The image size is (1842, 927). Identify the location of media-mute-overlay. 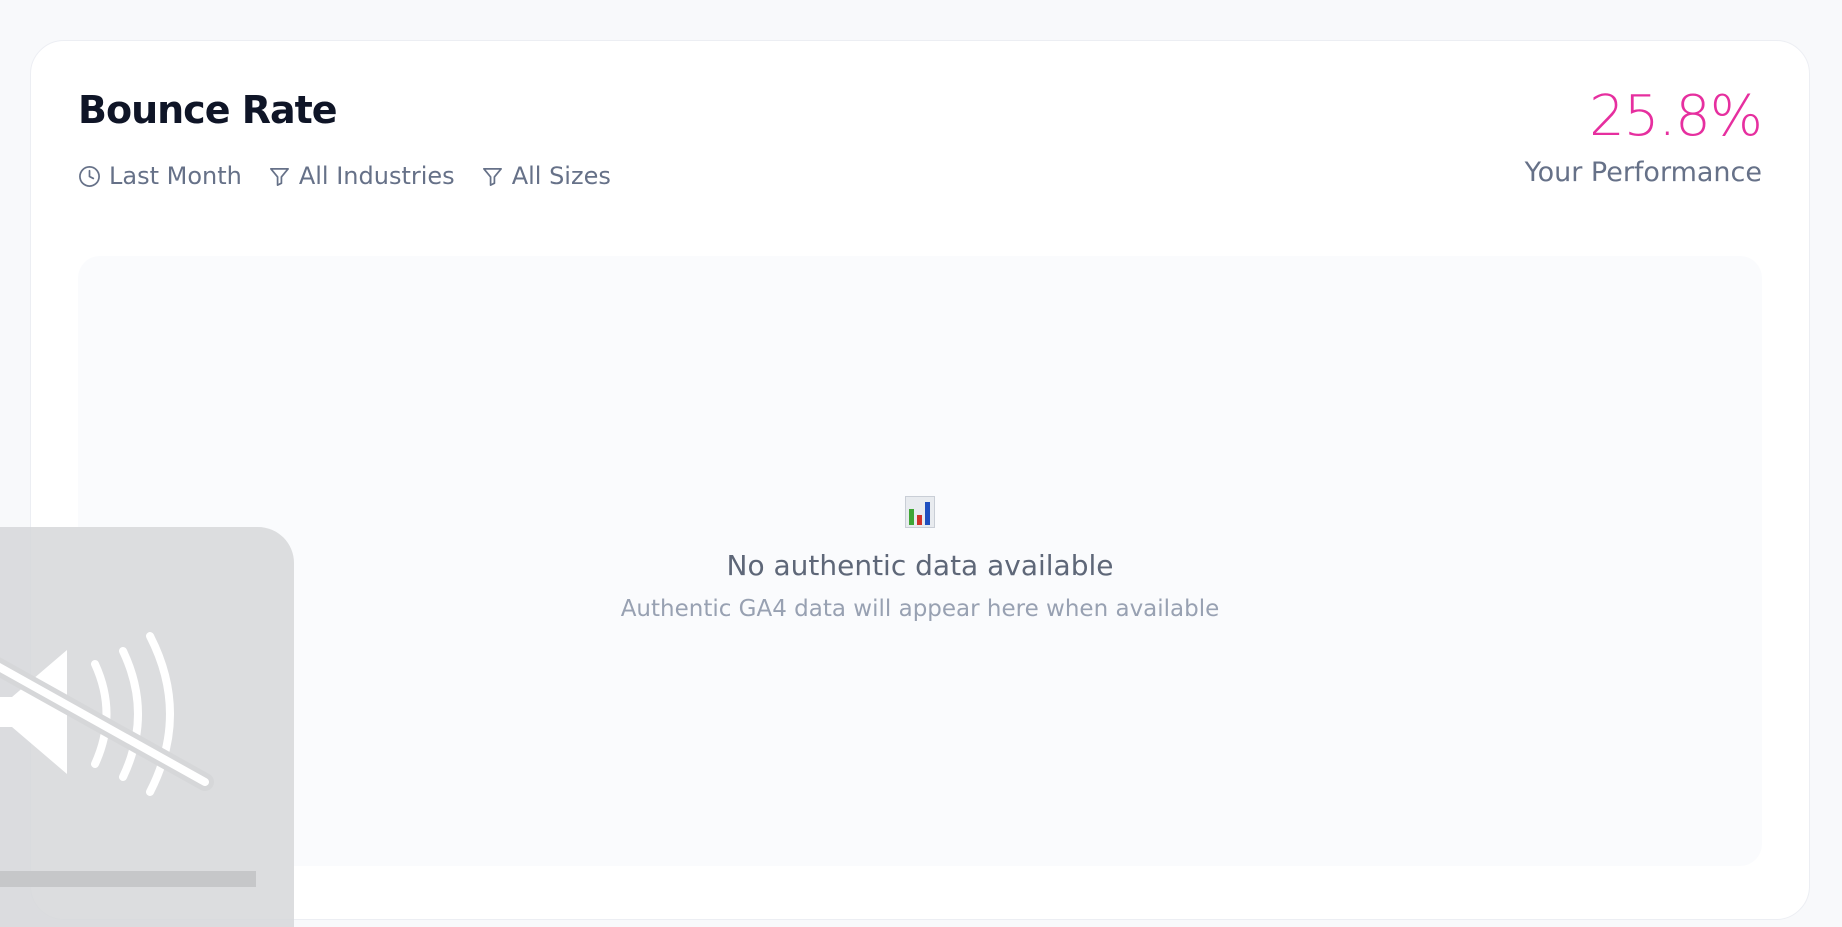
(147, 727).